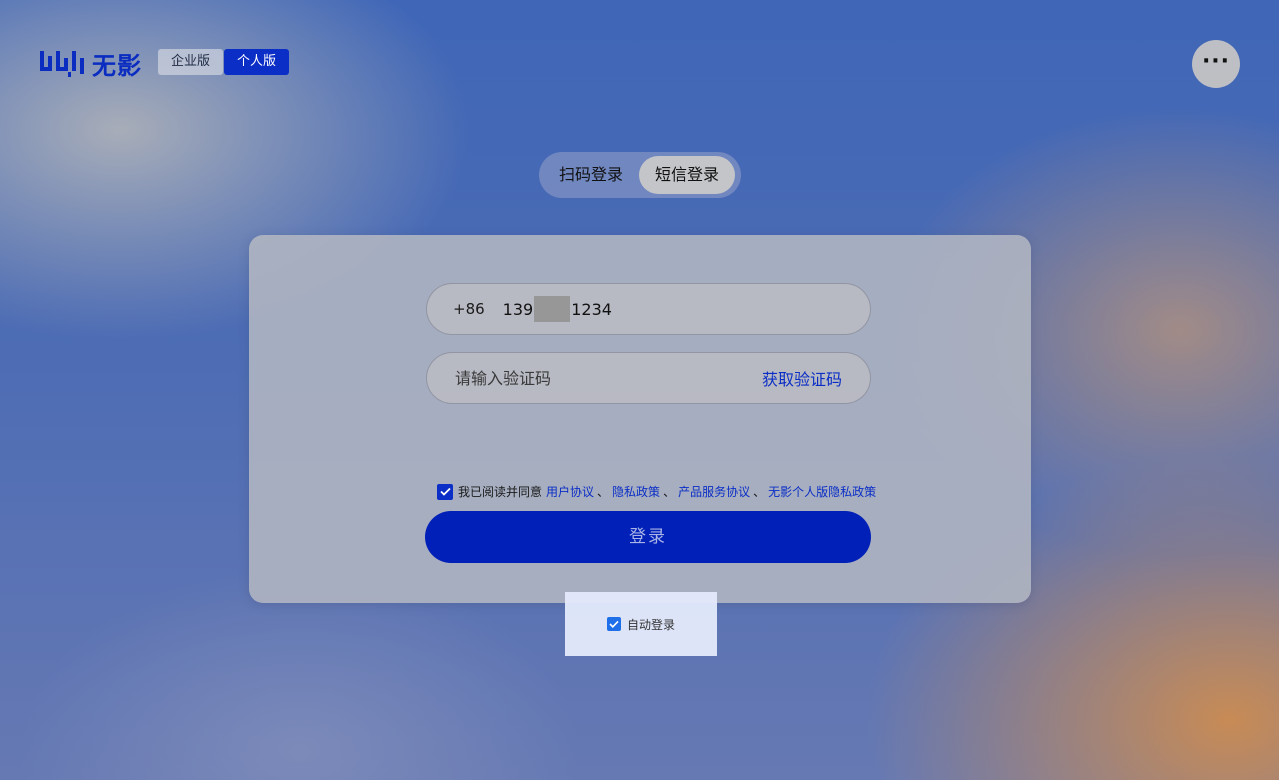  Describe the element at coordinates (469, 309) in the screenshot. I see `country-code-selector: +86` at that location.